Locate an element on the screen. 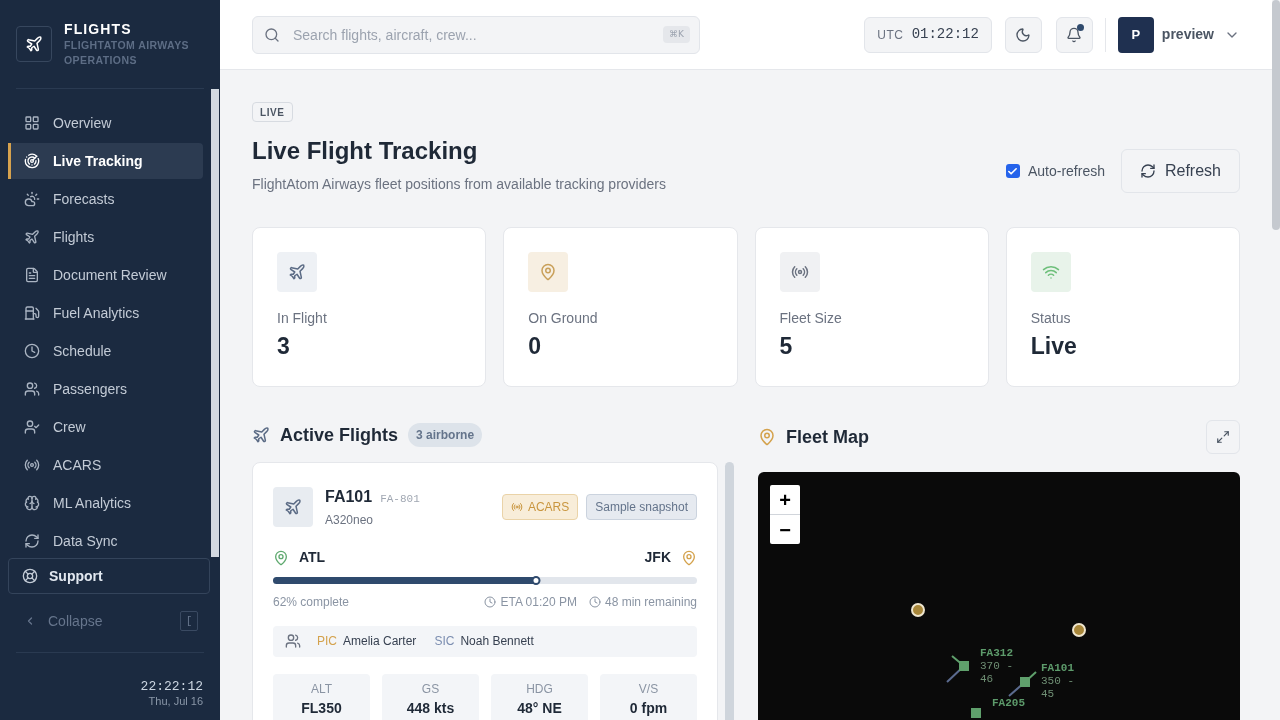 The image size is (1280, 720). page-title: Live Flight Tracking is located at coordinates (365, 151).